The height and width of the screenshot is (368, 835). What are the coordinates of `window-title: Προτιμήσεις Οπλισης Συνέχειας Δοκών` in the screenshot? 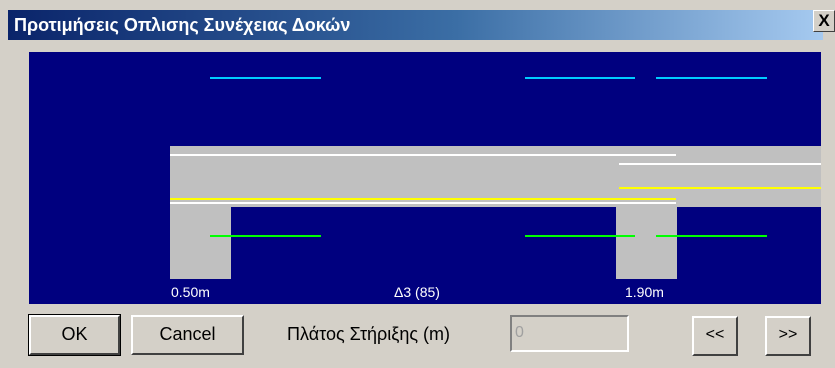 It's located at (182, 25).